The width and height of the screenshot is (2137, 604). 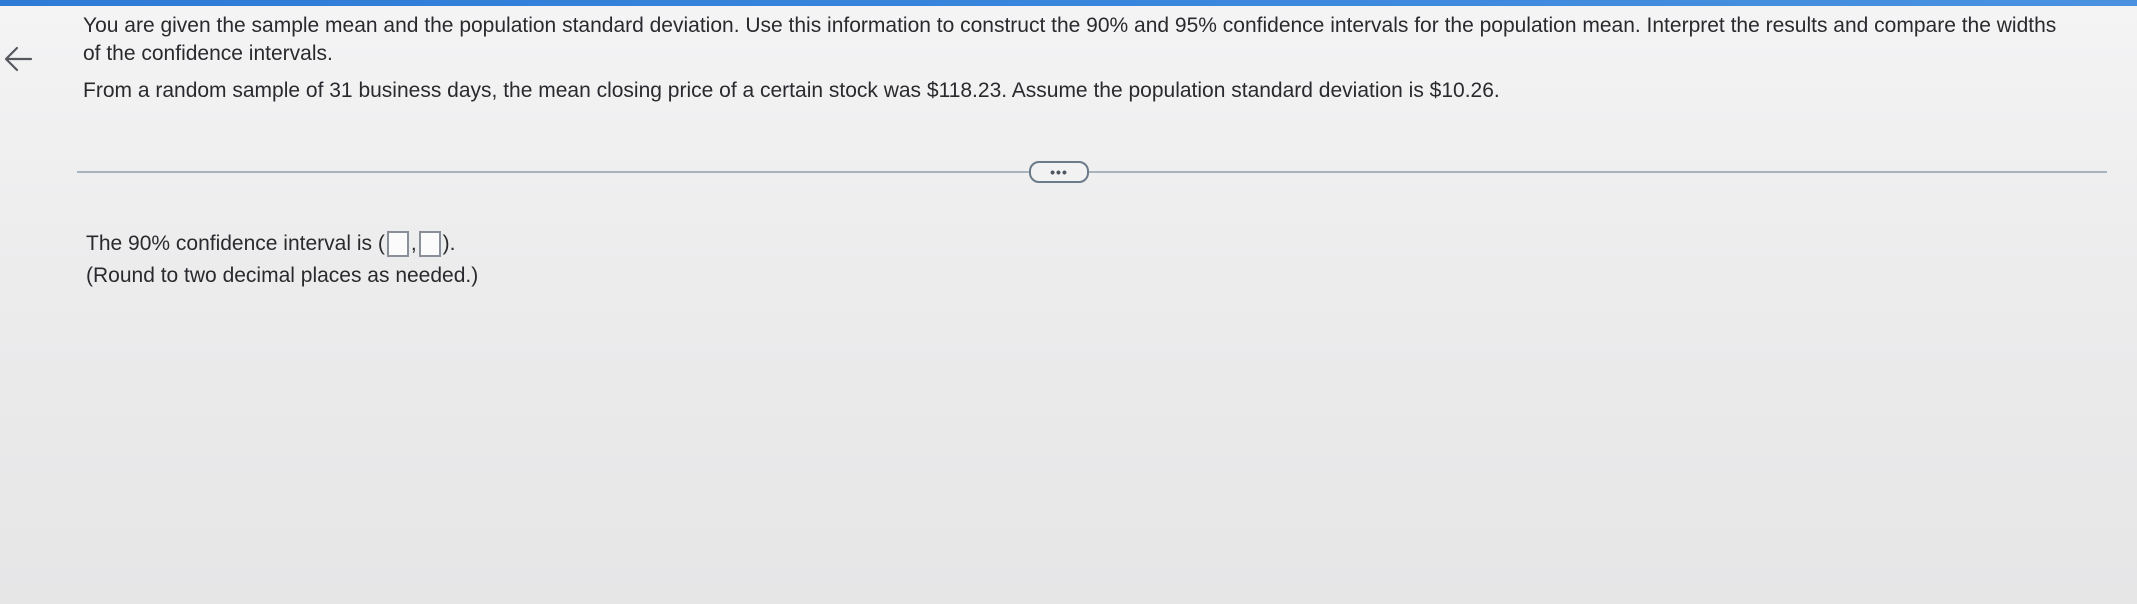 What do you see at coordinates (282, 275) in the screenshot?
I see `rounding-note: (Round to two decimal places as needed.)` at bounding box center [282, 275].